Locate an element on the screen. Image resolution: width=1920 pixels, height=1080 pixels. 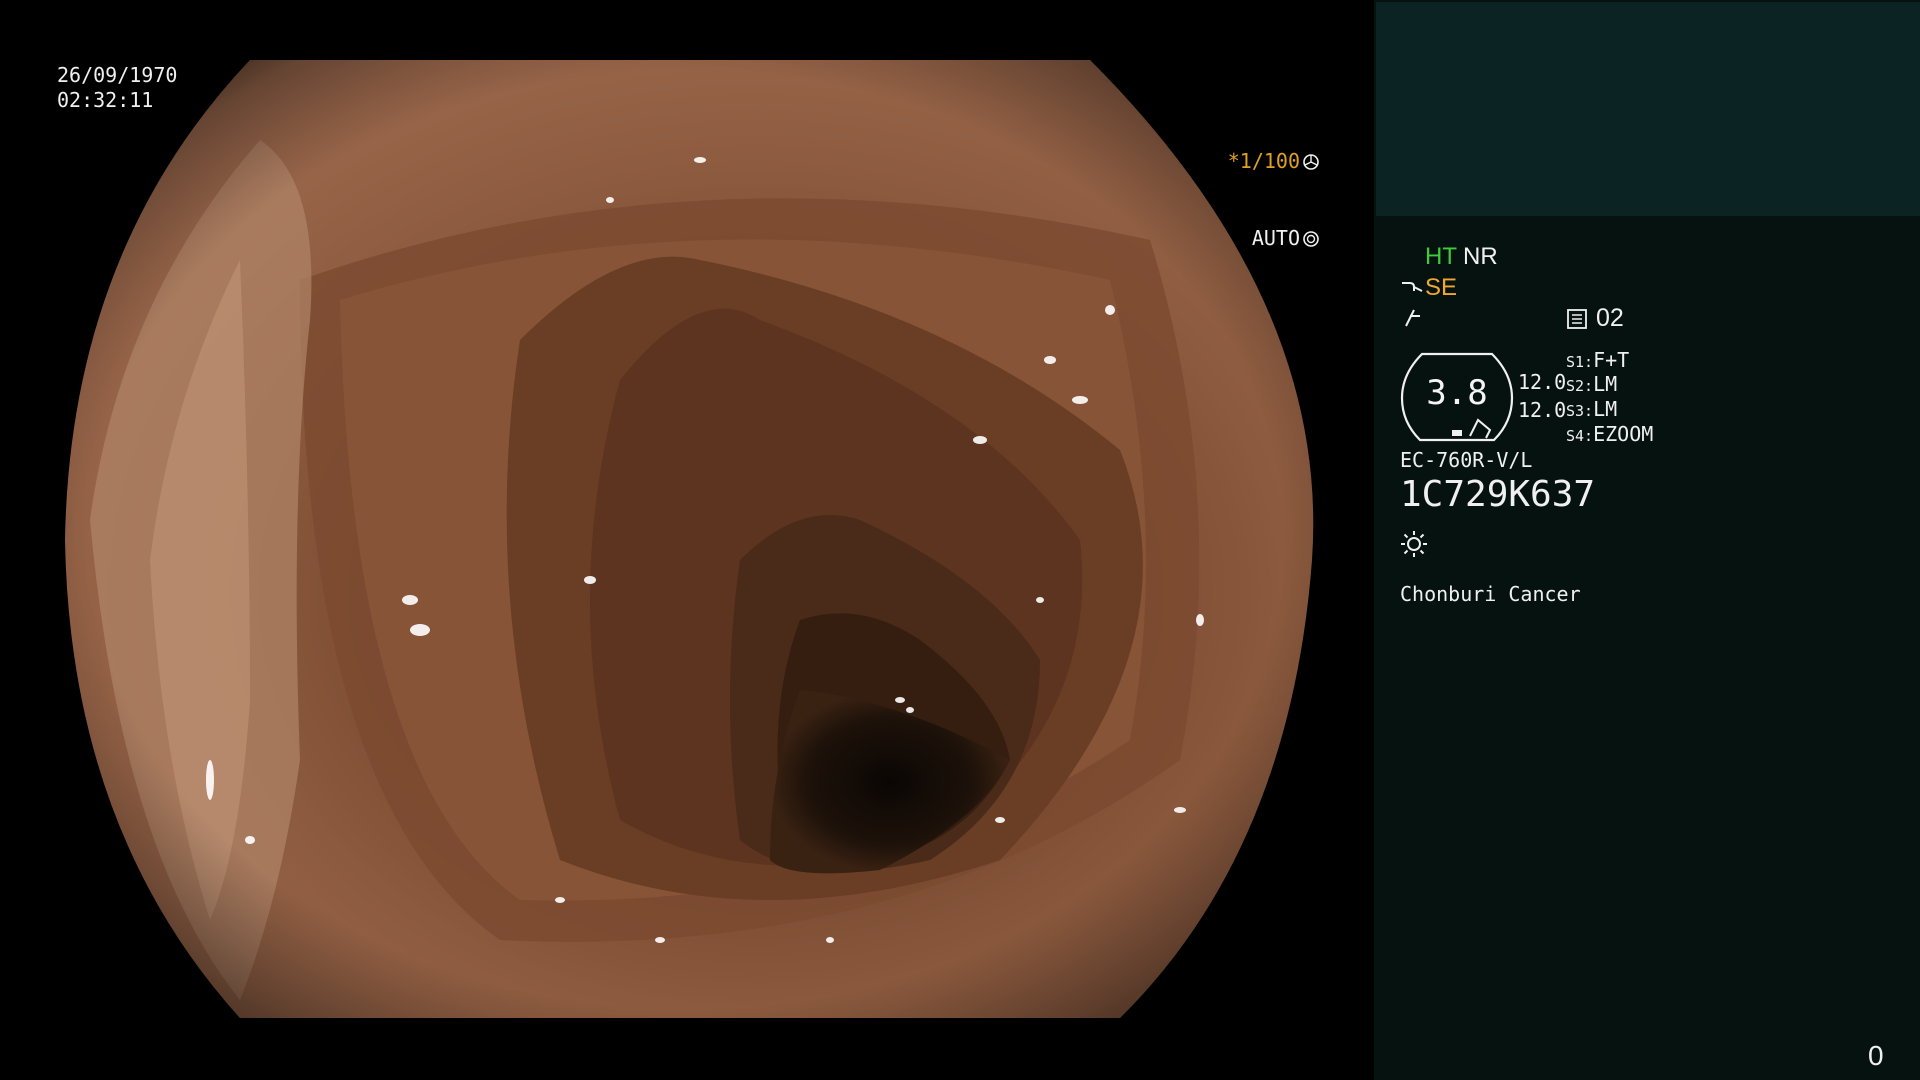
time-text: 02:32:11 is located at coordinates (105, 100).